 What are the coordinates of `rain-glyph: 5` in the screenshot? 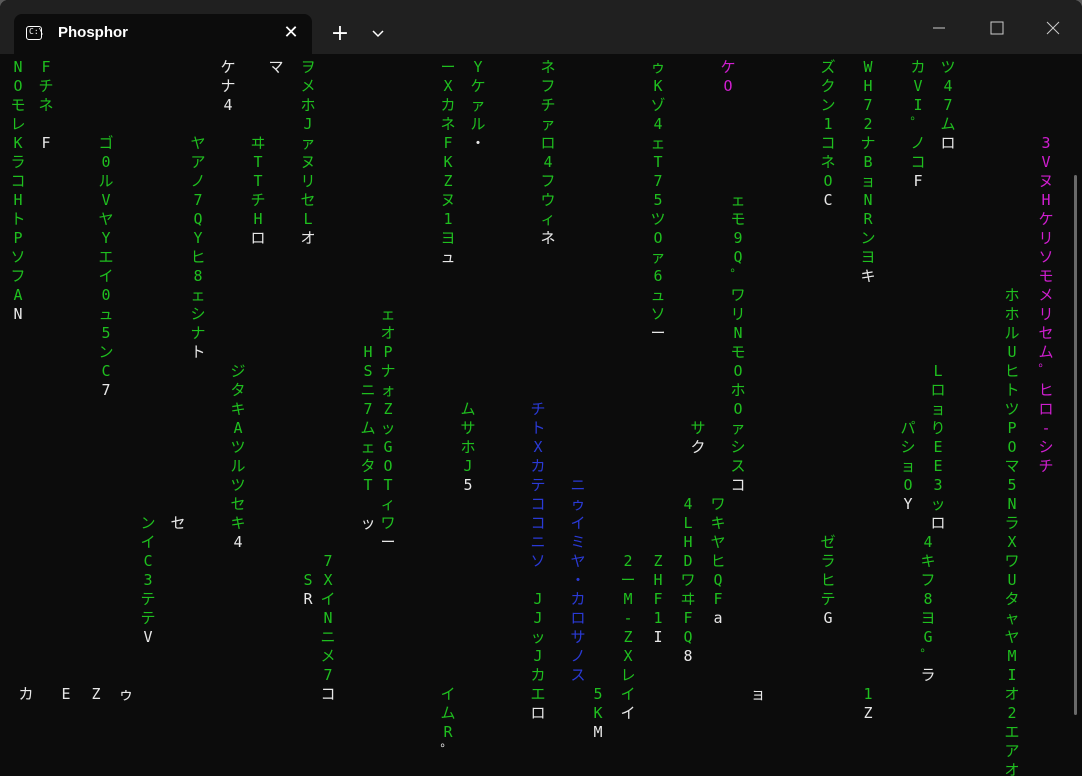 It's located at (468, 485).